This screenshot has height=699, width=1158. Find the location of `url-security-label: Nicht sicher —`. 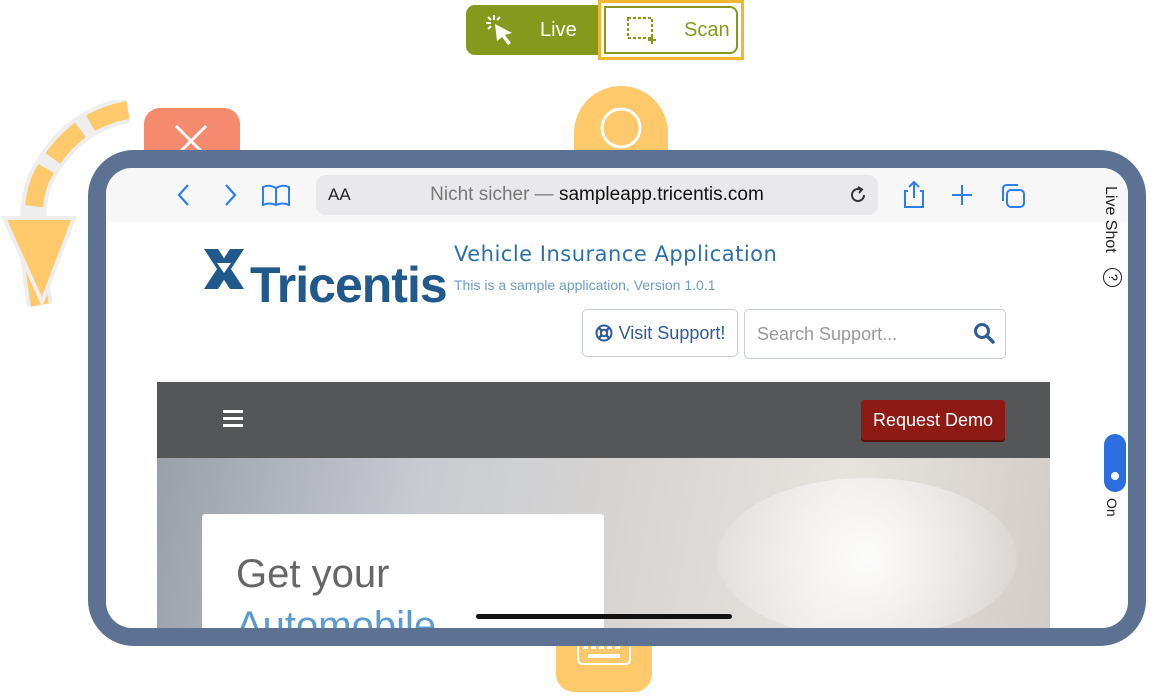

url-security-label: Nicht sicher — is located at coordinates (494, 194).